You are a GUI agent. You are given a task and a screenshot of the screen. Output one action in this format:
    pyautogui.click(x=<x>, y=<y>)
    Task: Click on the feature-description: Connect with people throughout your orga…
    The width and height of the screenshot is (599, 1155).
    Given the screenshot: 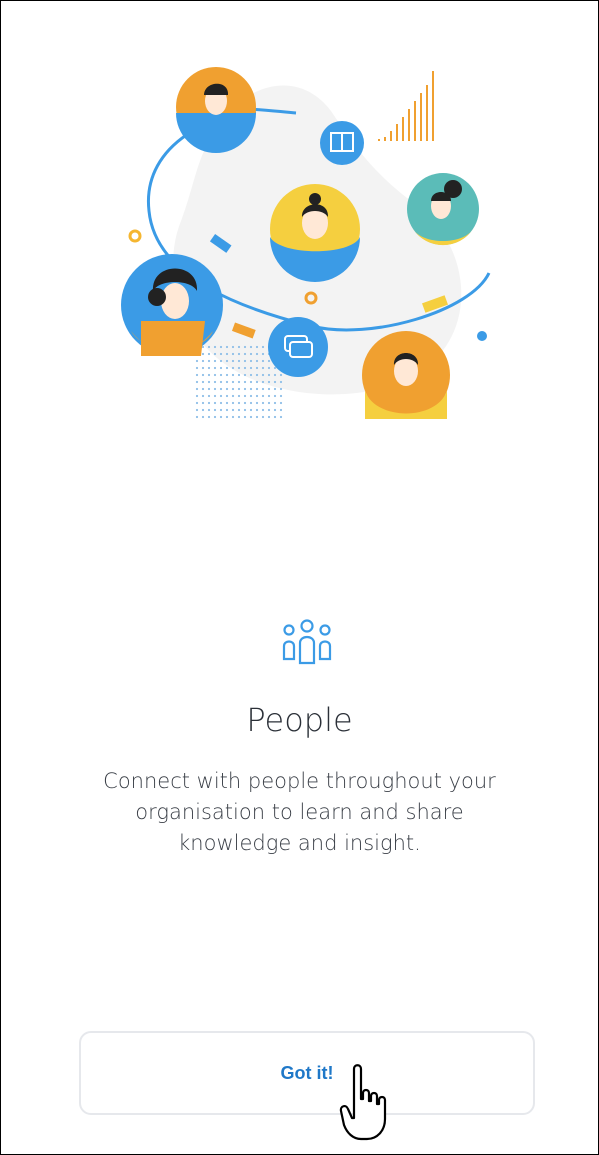 What is the action you would take?
    pyautogui.click(x=299, y=812)
    